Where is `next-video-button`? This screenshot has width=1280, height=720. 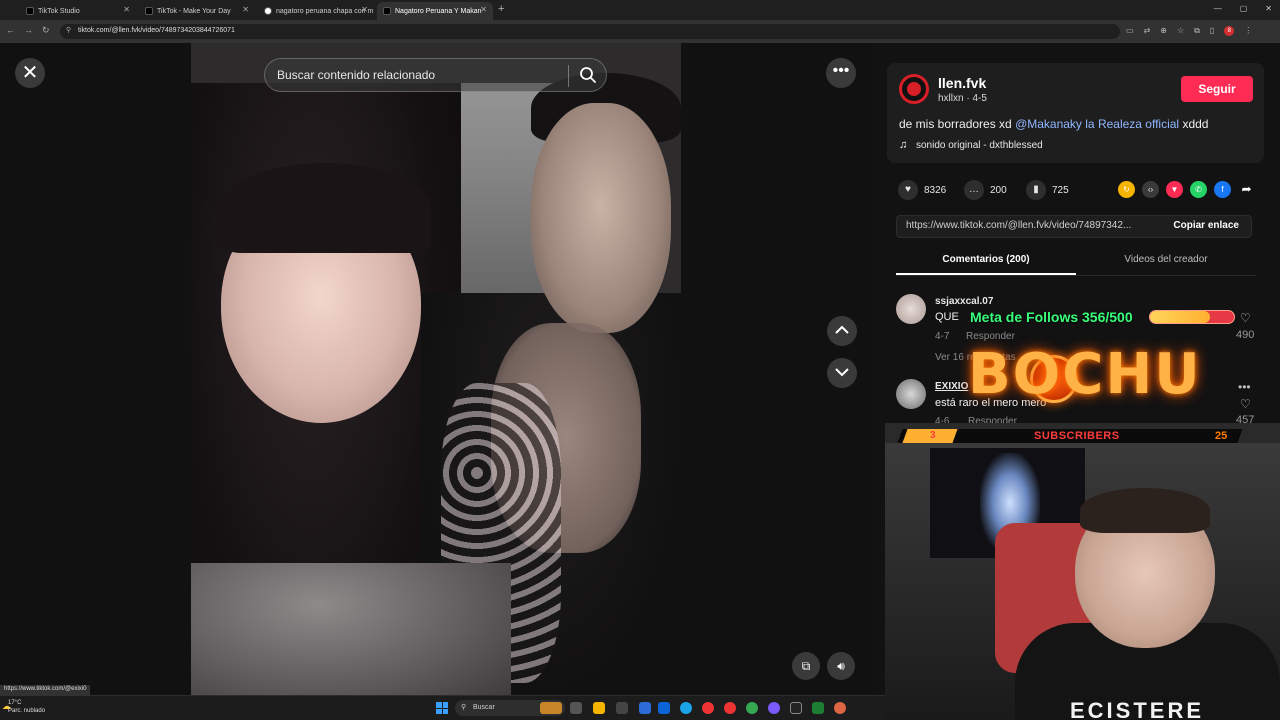 next-video-button is located at coordinates (842, 373).